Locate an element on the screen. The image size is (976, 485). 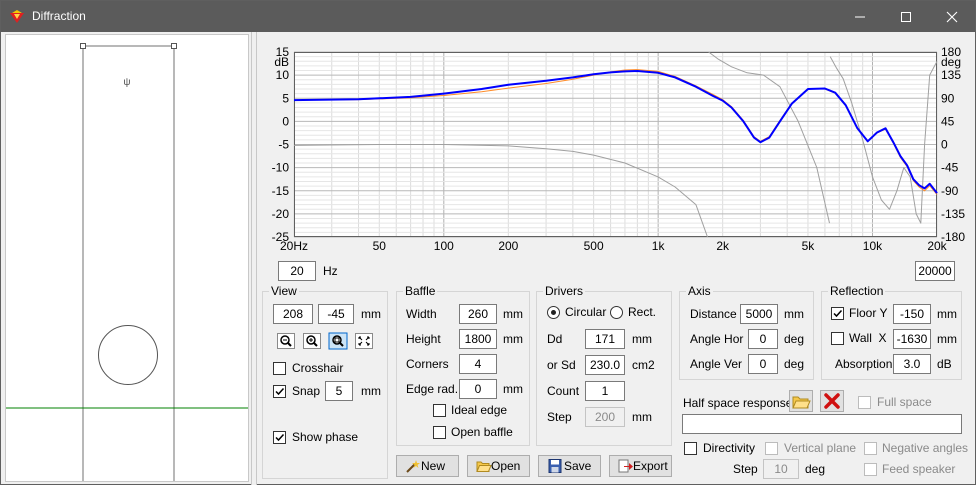
y-tick-label-left: -5 is located at coordinates (283, 145).